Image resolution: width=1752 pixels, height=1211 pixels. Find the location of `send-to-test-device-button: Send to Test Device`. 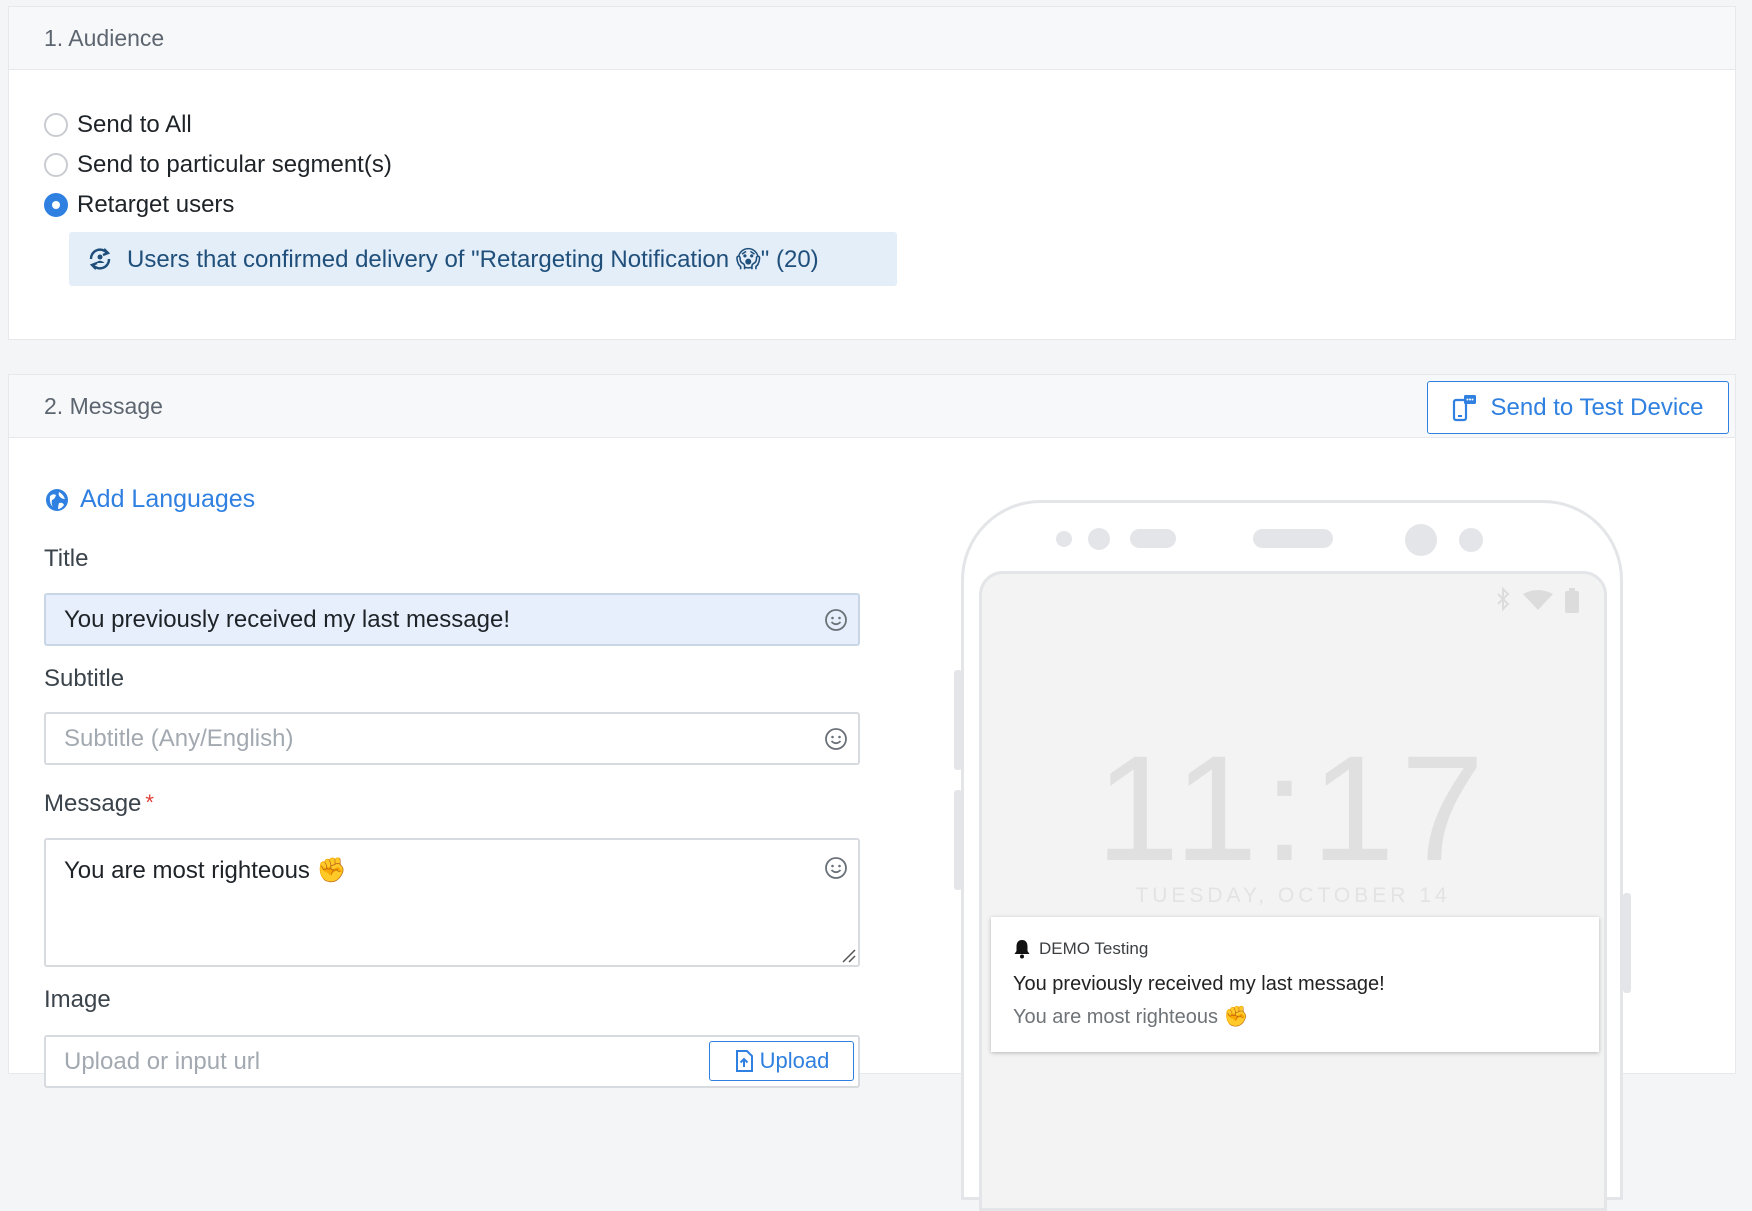

send-to-test-device-button: Send to Test Device is located at coordinates (1578, 407).